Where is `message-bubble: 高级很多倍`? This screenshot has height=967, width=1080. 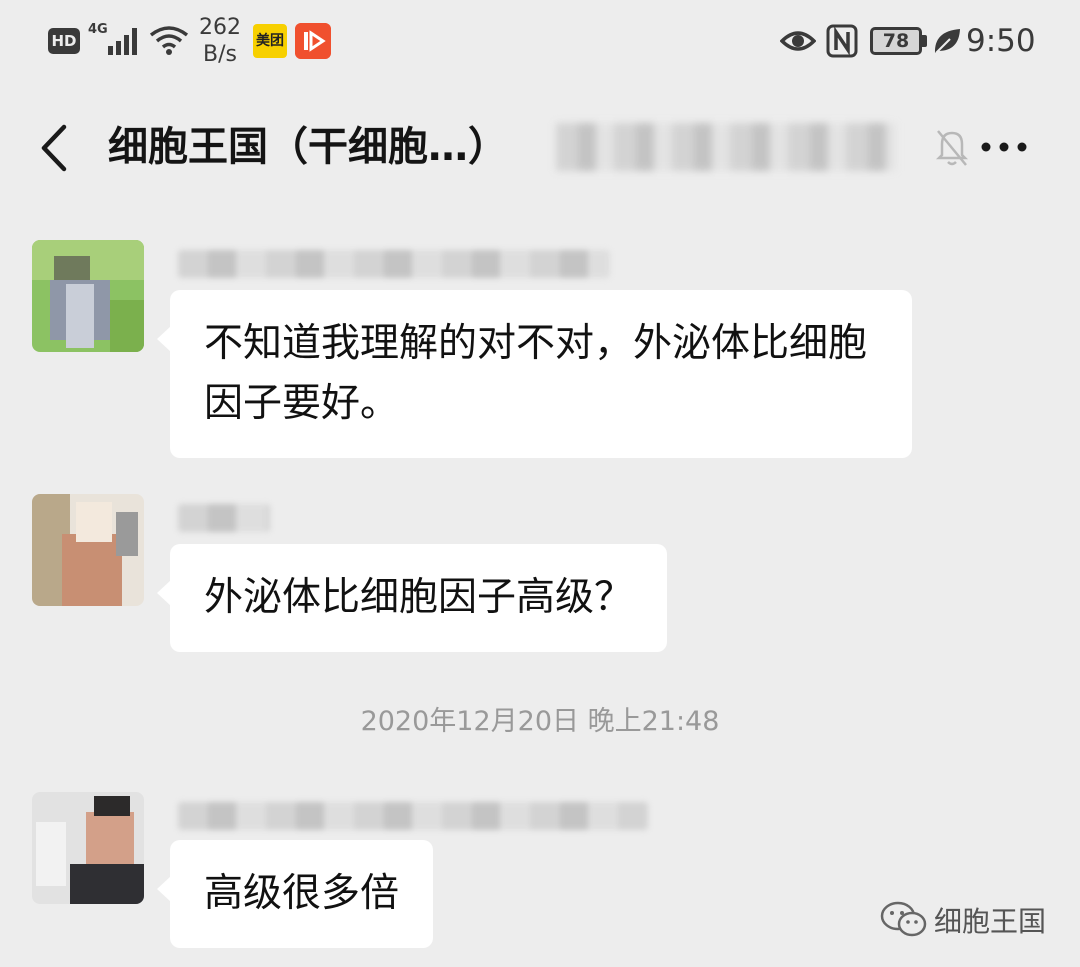
message-bubble: 高级很多倍 is located at coordinates (295, 894).